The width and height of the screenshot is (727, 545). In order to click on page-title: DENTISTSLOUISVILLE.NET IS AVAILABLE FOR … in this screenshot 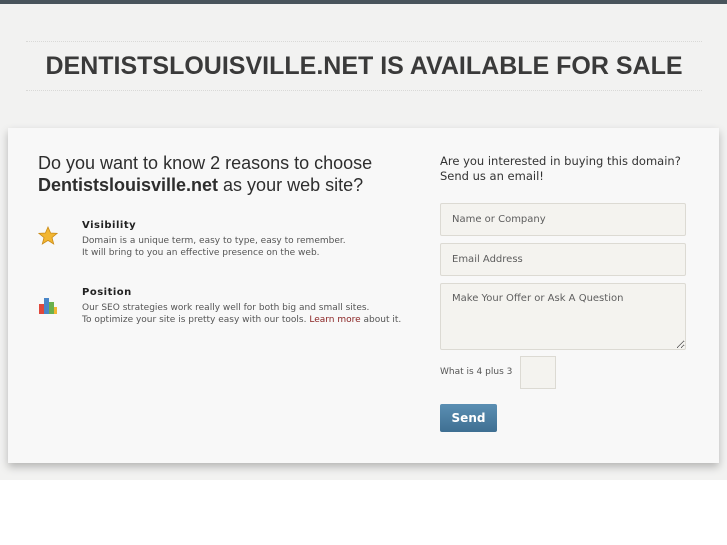, I will do `click(364, 66)`.